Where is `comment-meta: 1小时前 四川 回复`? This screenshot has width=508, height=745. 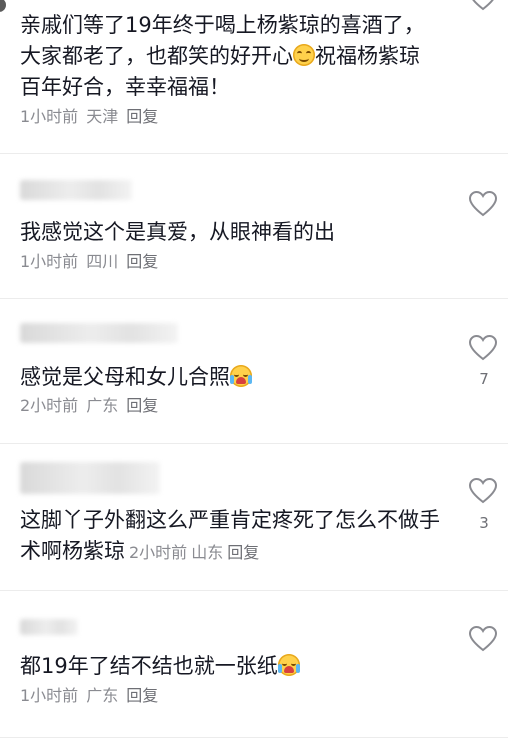
comment-meta: 1小时前 四川 回复 is located at coordinates (93, 262).